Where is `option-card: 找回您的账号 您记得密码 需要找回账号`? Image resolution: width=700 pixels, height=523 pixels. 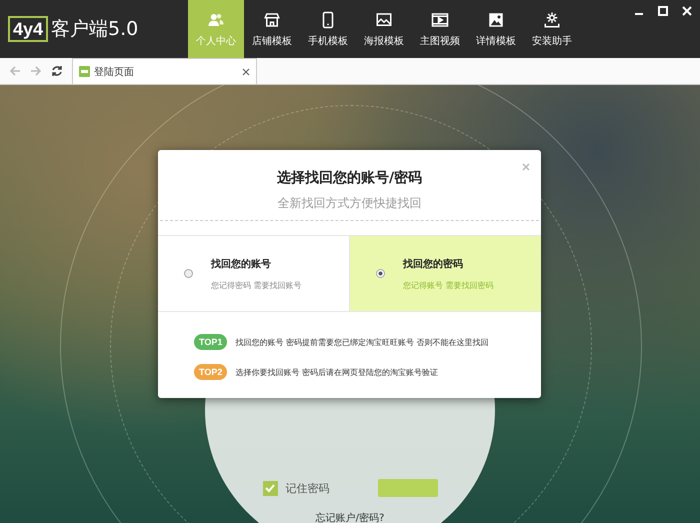
option-card: 找回您的账号 您记得密码 需要找回账号 is located at coordinates (253, 273).